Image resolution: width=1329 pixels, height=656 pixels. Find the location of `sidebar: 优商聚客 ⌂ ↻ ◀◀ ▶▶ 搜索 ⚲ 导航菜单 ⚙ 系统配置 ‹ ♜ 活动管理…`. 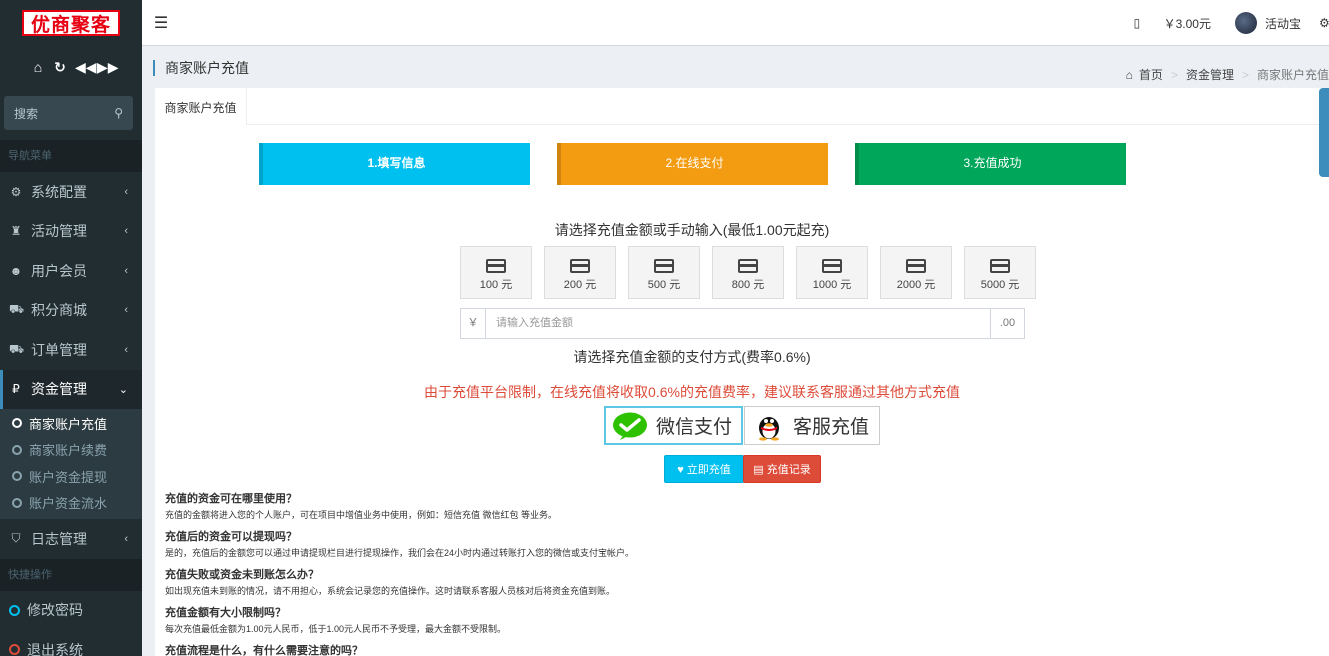

sidebar: 优商聚客 ⌂ ↻ ◀◀ ▶▶ 搜索 ⚲ 导航菜单 ⚙ 系统配置 ‹ ♜ 活动管理… is located at coordinates (71, 328).